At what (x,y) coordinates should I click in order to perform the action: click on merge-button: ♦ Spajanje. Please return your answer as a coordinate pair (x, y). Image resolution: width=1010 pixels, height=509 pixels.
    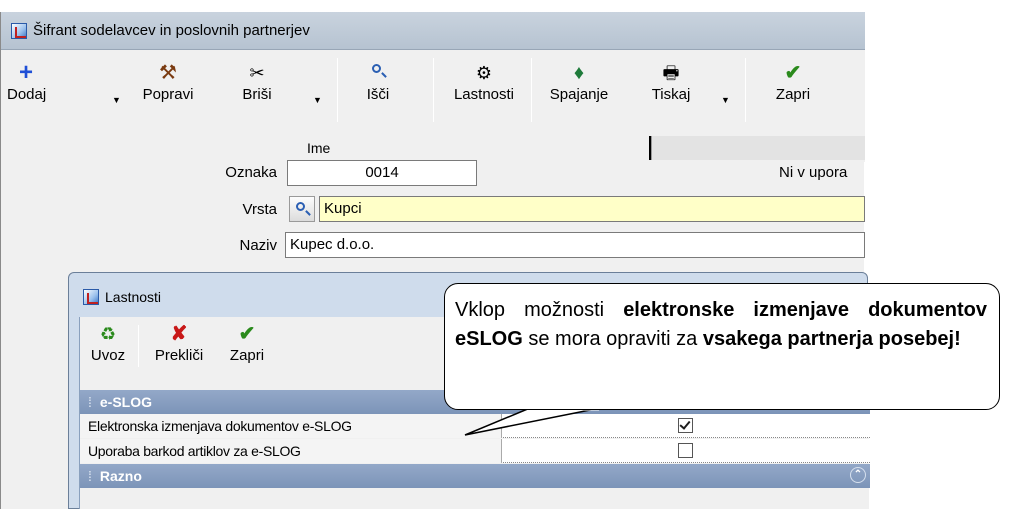
    Looking at the image, I should click on (579, 91).